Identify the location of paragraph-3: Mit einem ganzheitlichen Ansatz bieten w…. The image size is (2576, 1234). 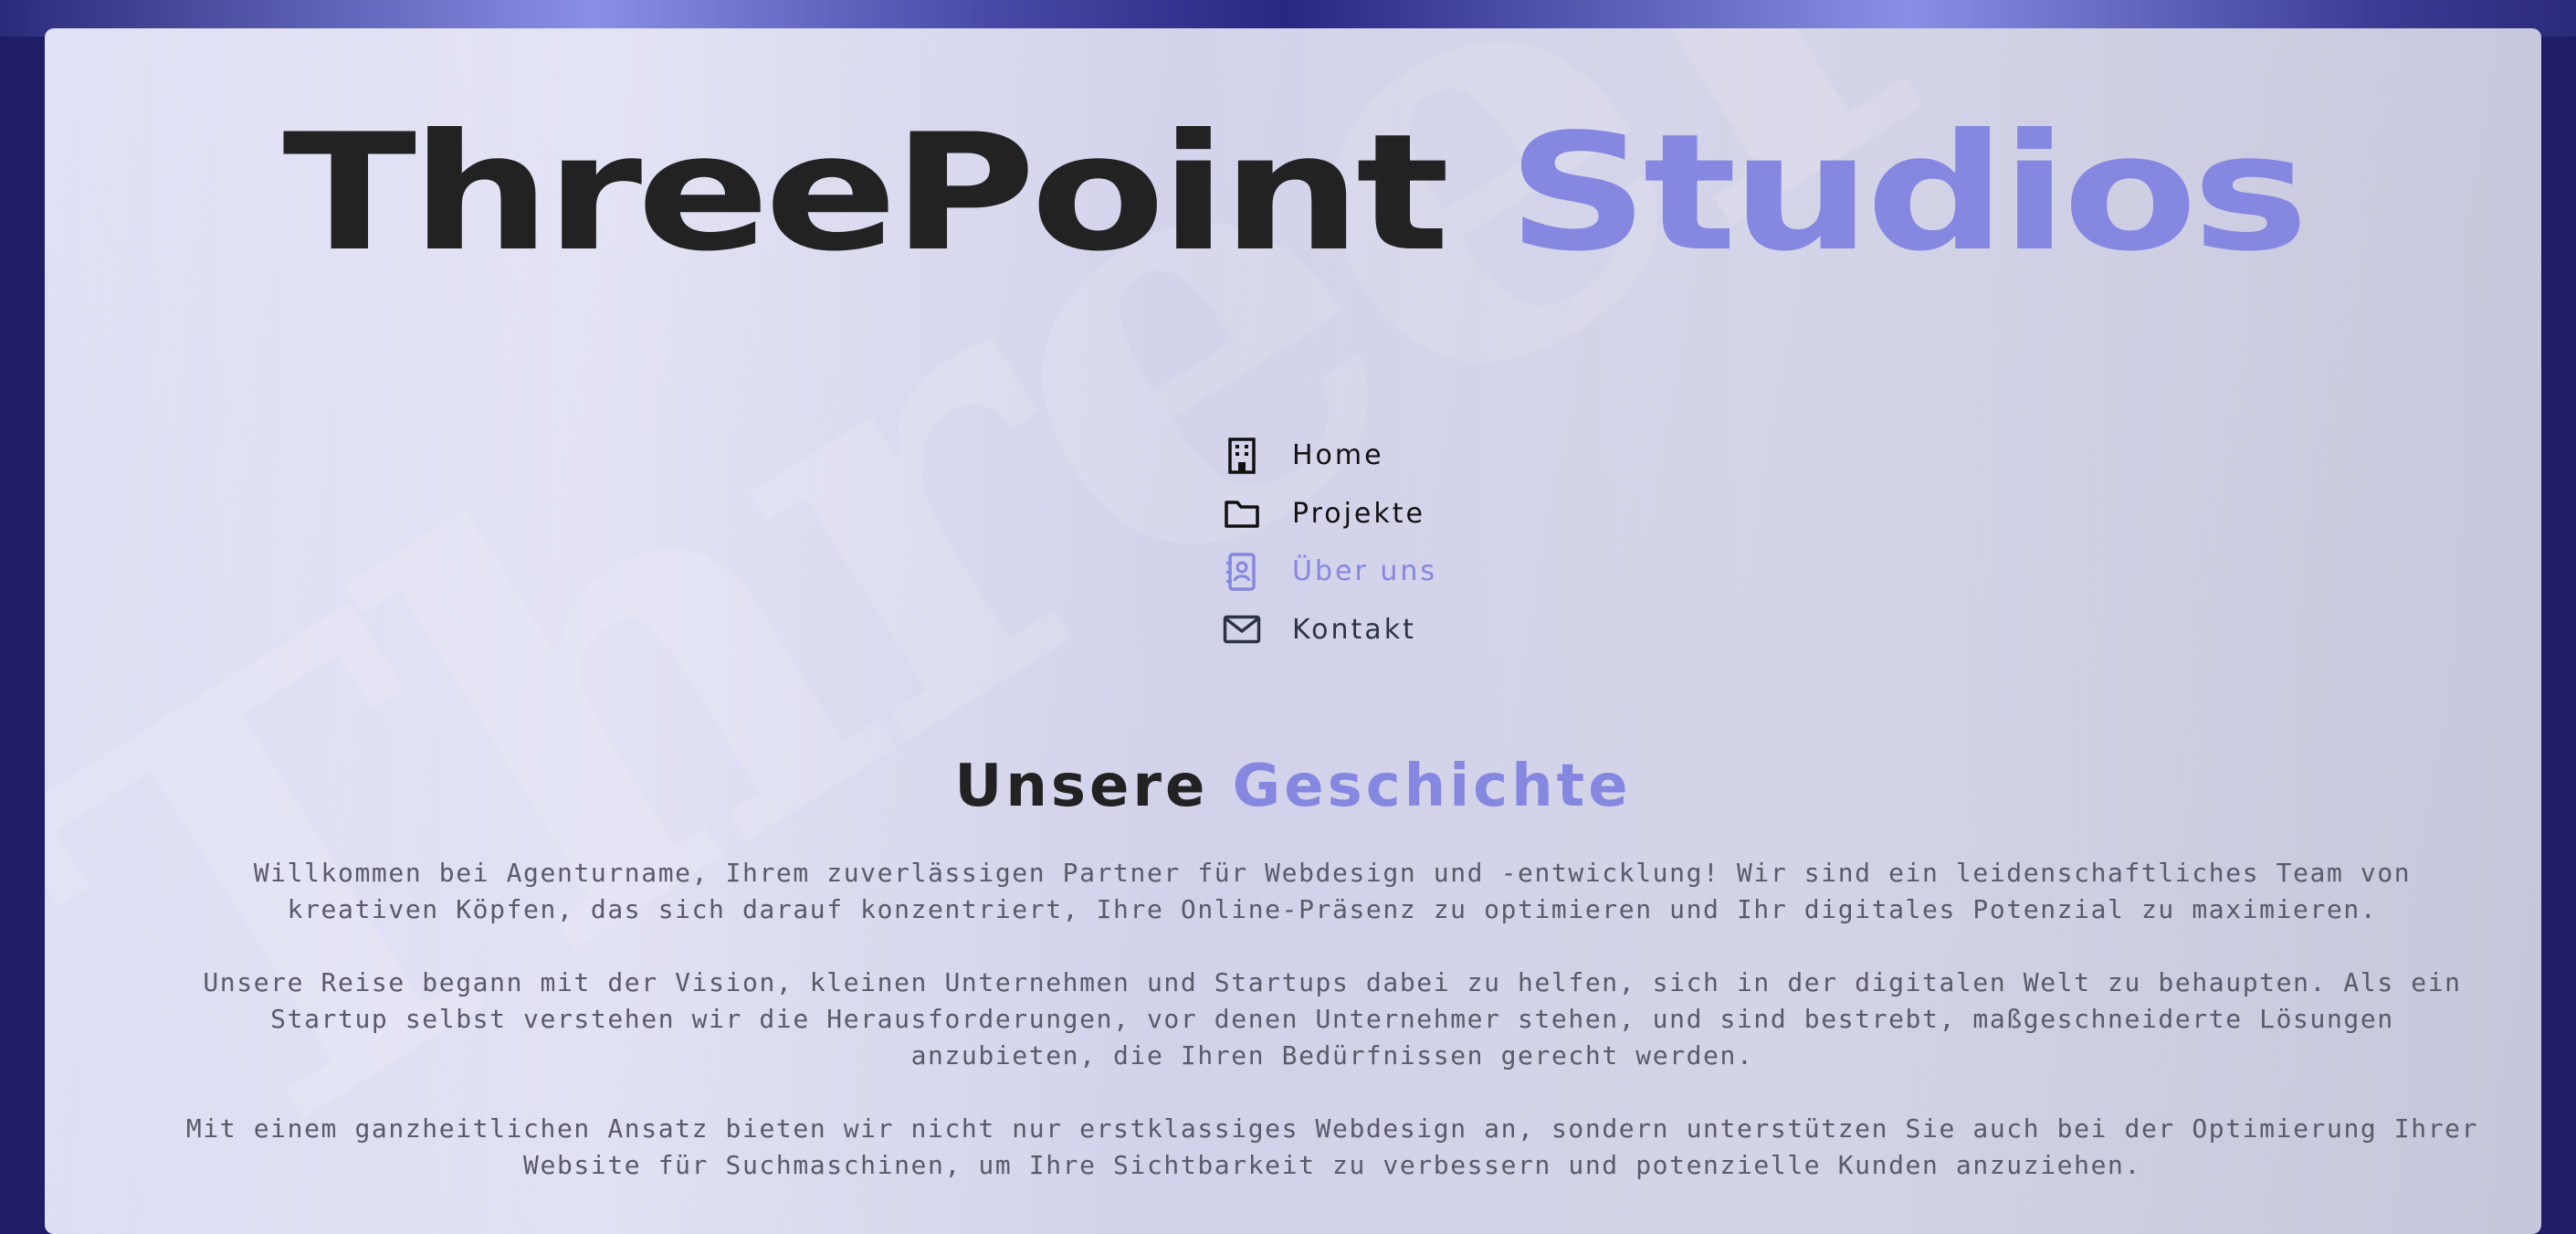
(1332, 1146).